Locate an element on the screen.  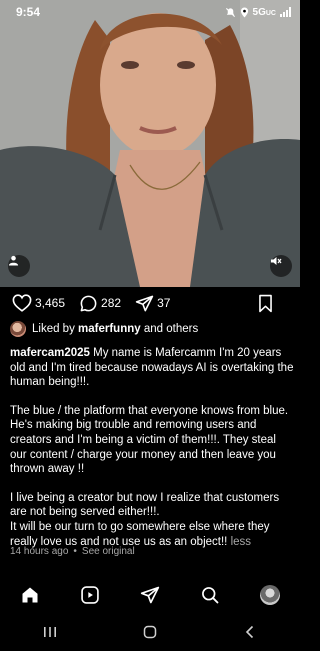
nav-home is located at coordinates (30, 595).